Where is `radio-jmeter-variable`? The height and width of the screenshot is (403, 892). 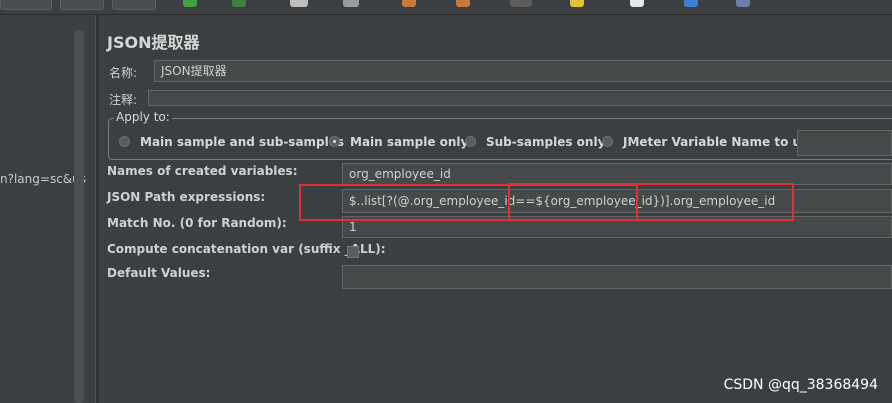
radio-jmeter-variable is located at coordinates (607, 141).